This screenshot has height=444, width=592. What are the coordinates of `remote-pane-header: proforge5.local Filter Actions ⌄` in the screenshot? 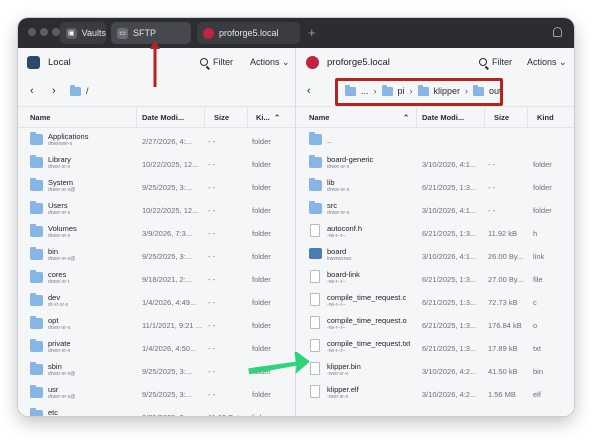 It's located at (435, 63).